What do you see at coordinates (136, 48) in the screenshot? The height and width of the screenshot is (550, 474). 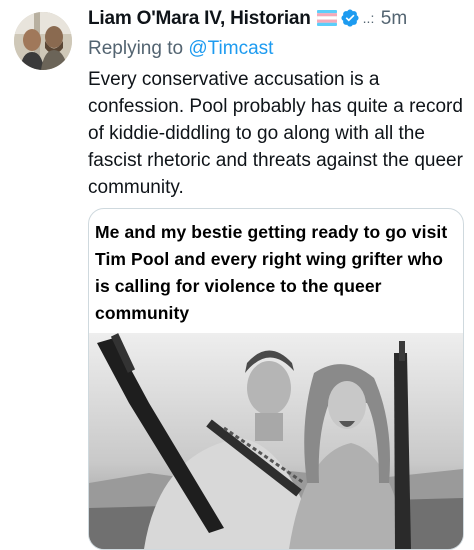 I see `replying-prefix: Replying to` at bounding box center [136, 48].